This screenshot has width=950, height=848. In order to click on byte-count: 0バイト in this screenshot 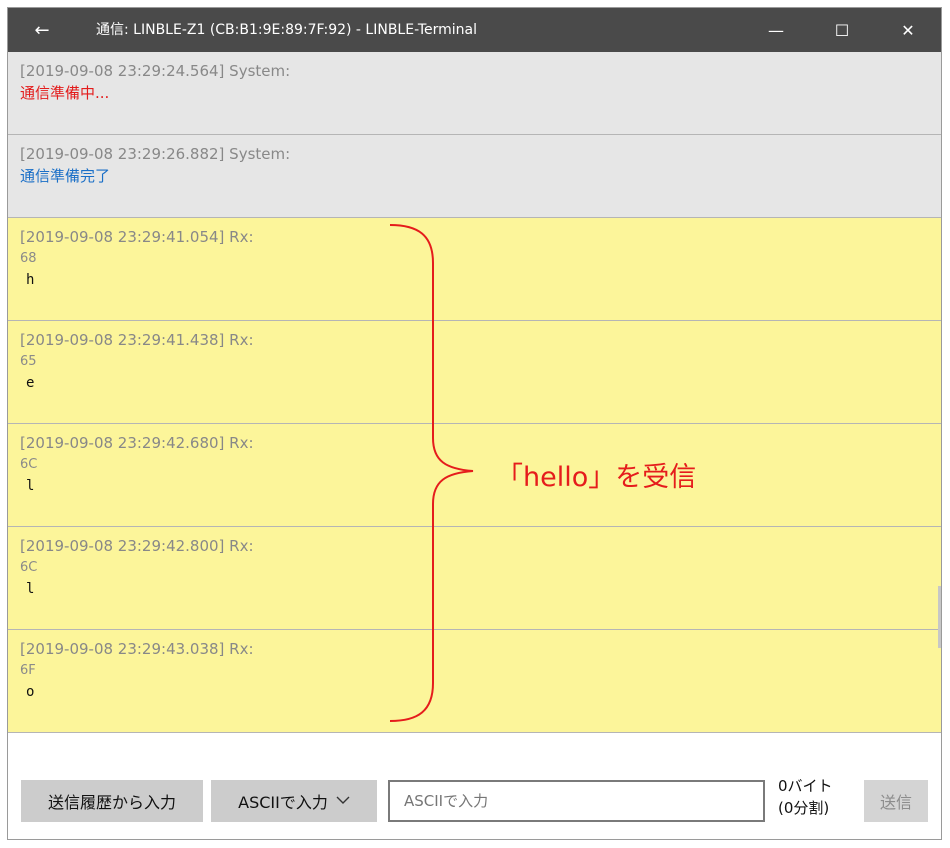, I will do `click(805, 786)`.